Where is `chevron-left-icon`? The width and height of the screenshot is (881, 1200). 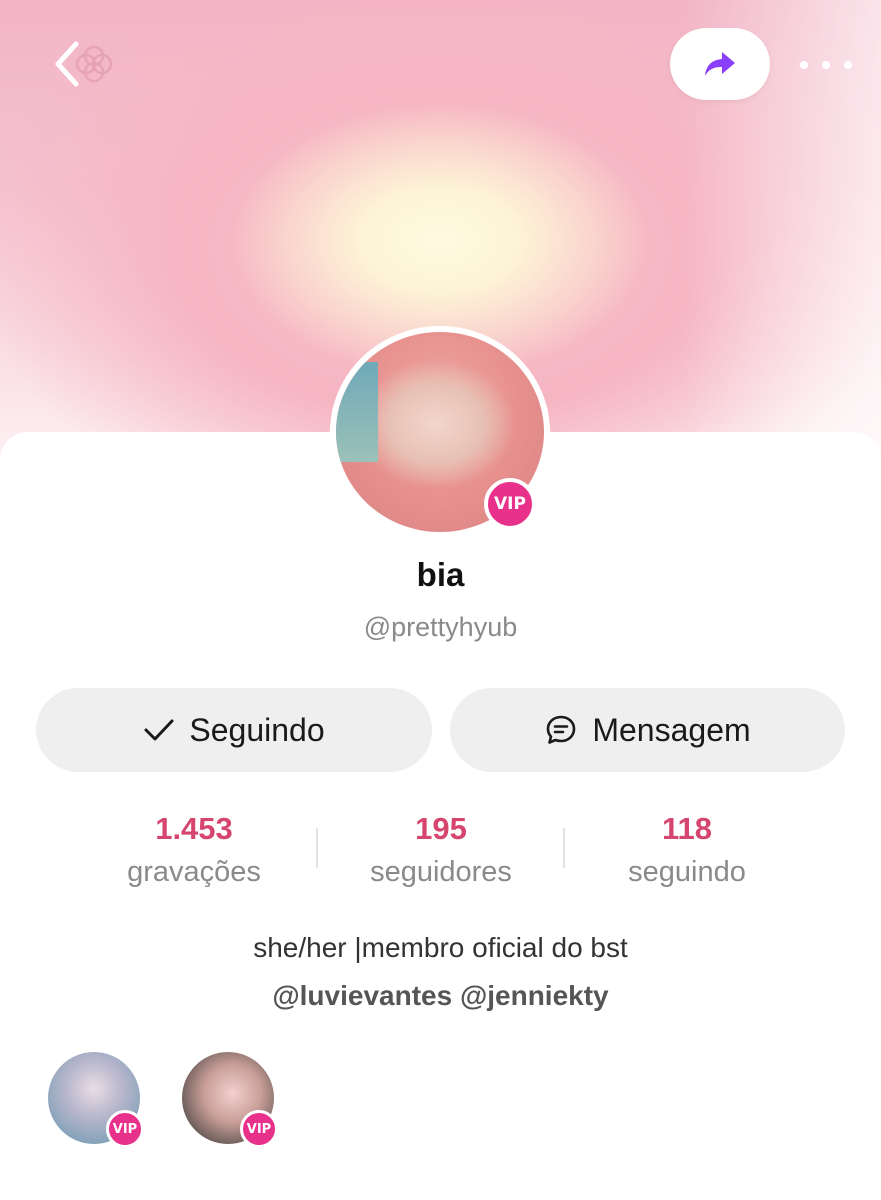
chevron-left-icon is located at coordinates (84, 64).